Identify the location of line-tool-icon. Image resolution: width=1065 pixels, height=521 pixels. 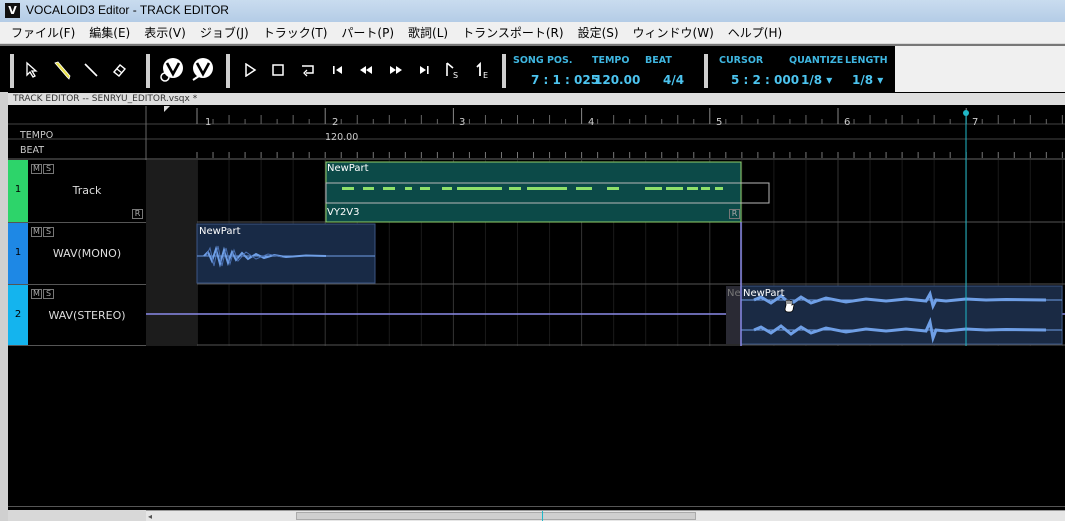
(91, 70).